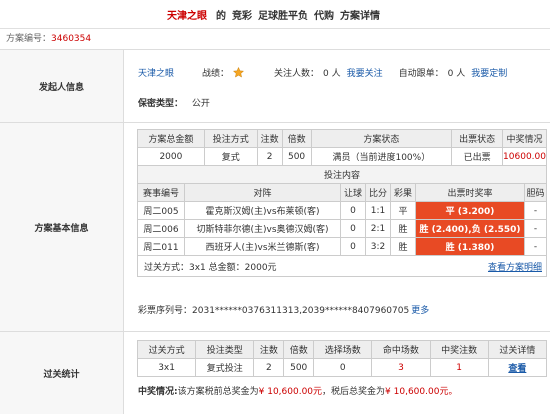 The height and width of the screenshot is (414, 550). What do you see at coordinates (342, 266) in the screenshot?
I see `table-row: 过关方式：3x1 总金额：2000元 查看方案明细` at bounding box center [342, 266].